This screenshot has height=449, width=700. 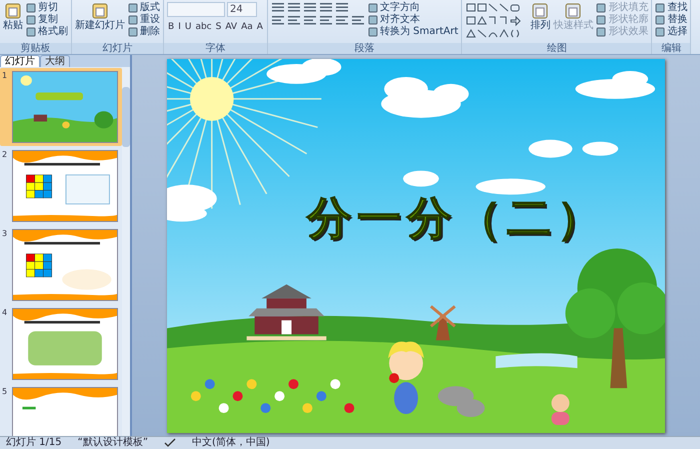 I want to click on ribbon-small-button: 选择, so click(x=671, y=32).